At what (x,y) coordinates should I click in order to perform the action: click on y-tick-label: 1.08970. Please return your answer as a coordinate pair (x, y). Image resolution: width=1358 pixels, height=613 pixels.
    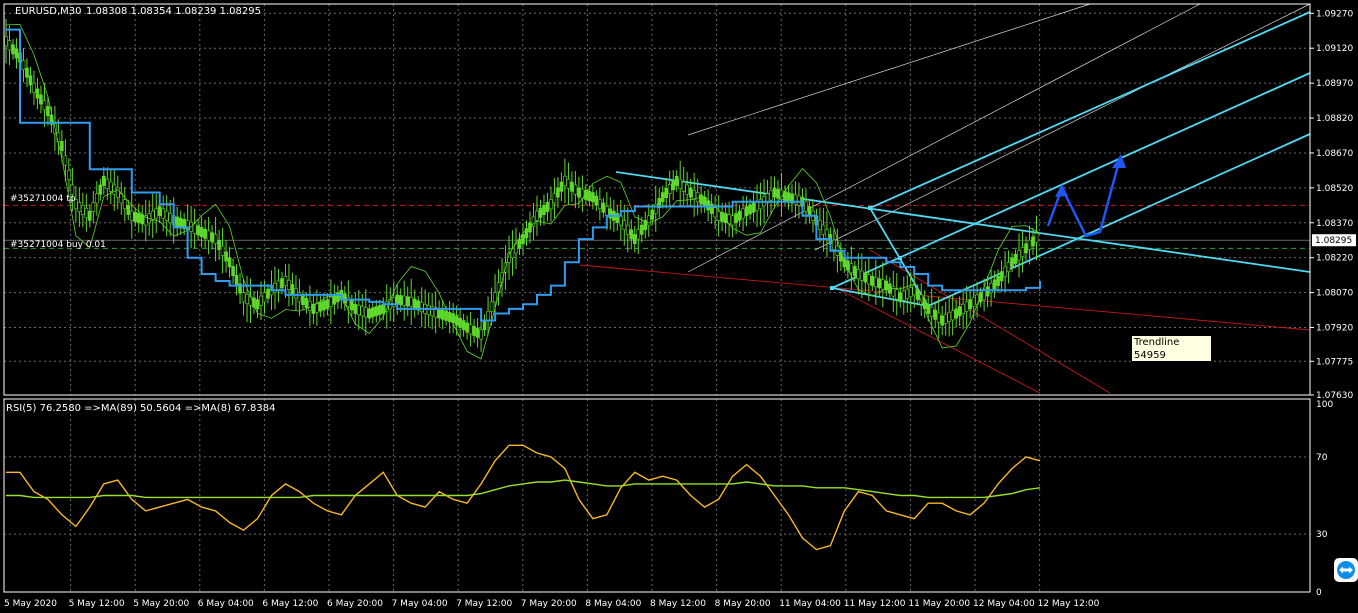
    Looking at the image, I should click on (1334, 84).